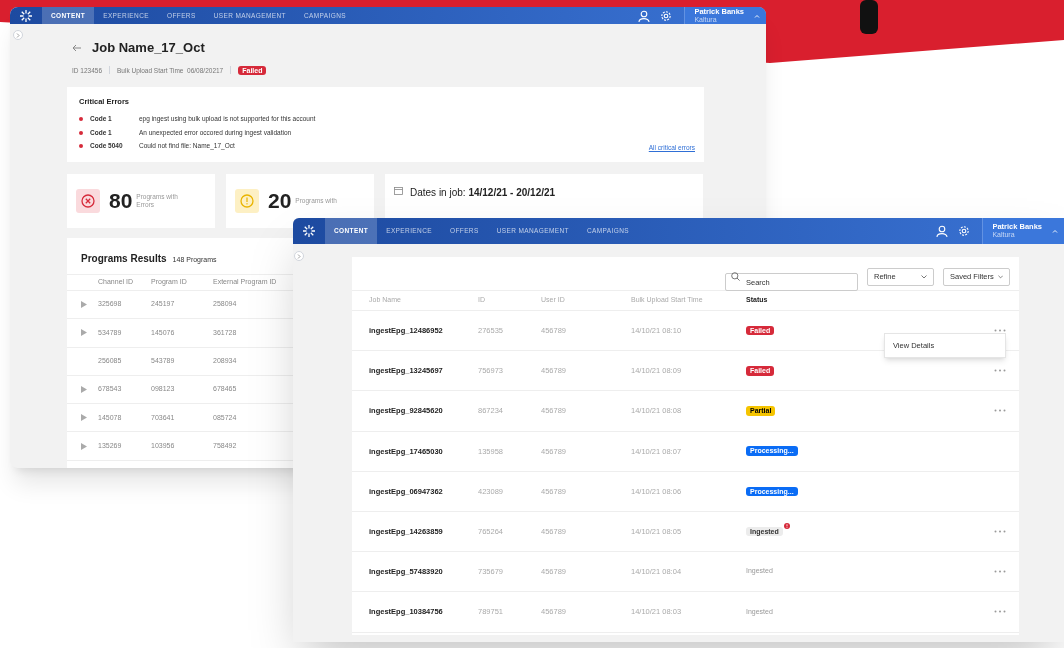 Image resolution: width=1064 pixels, height=648 pixels. What do you see at coordinates (398, 190) in the screenshot?
I see `calendar-icon` at bounding box center [398, 190].